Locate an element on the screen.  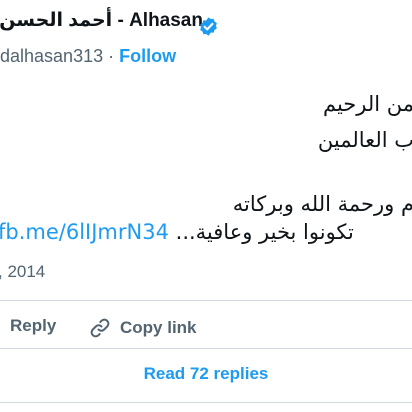
tweet-date: , 2014 is located at coordinates (22, 272).